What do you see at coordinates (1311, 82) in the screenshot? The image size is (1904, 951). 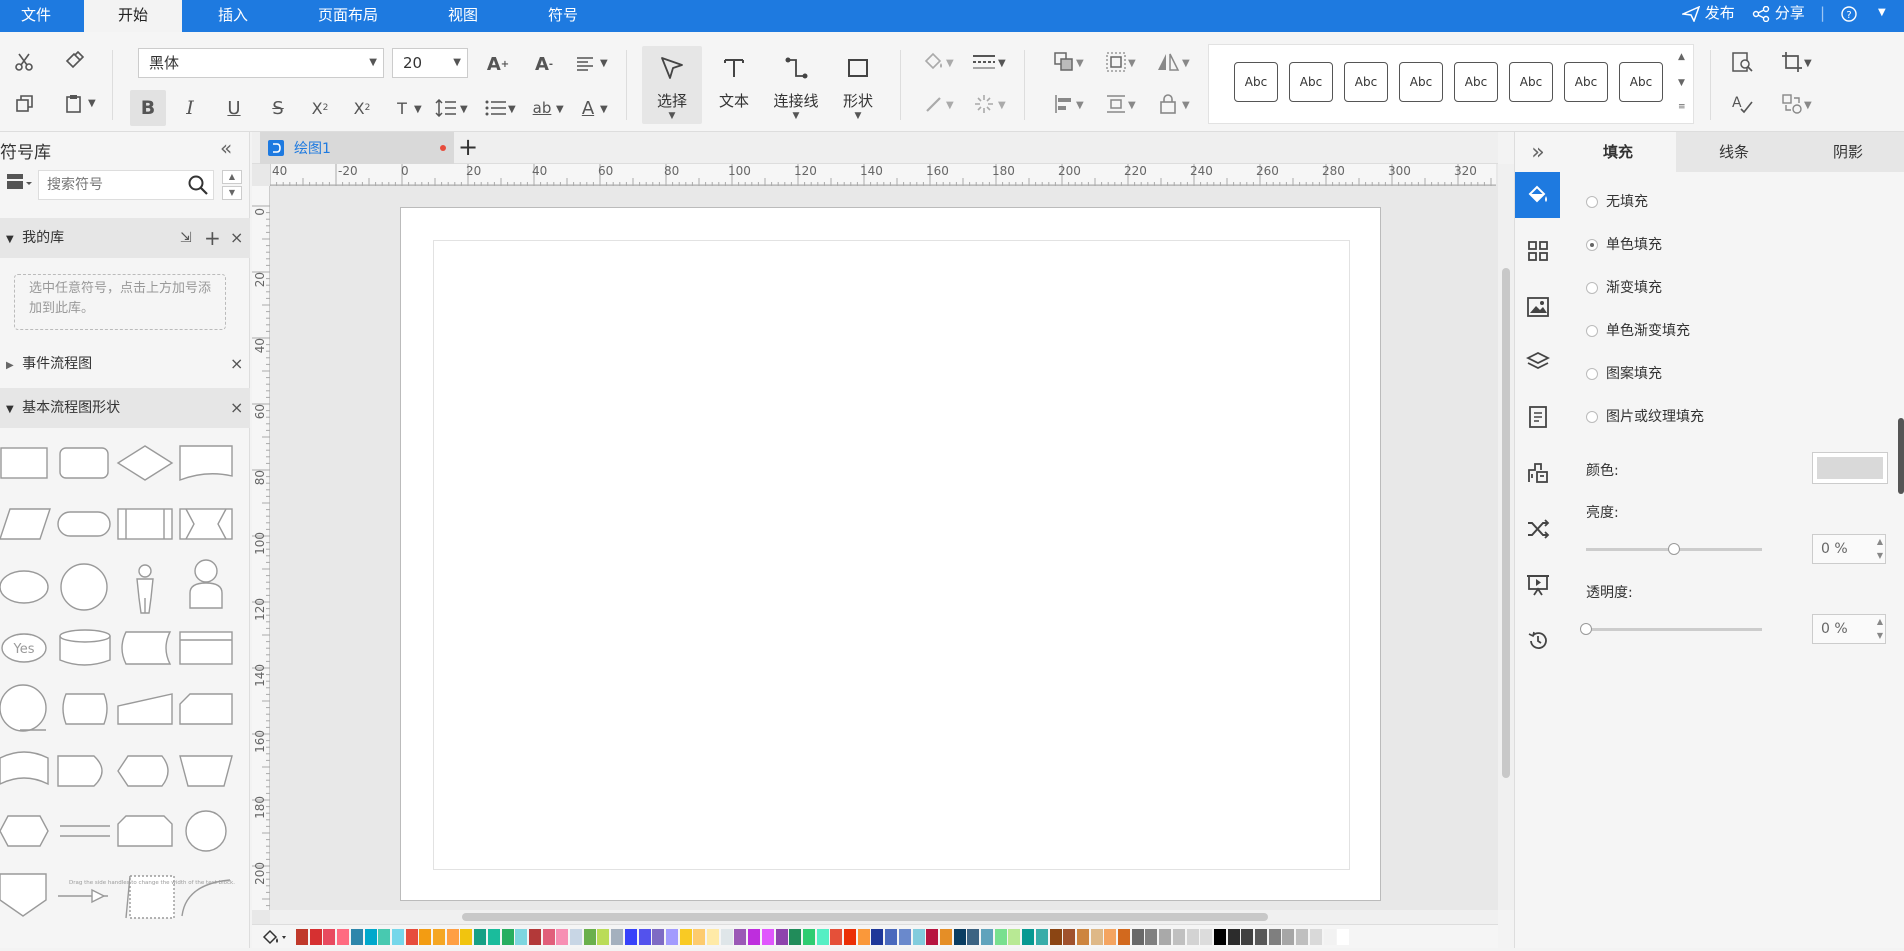 I see `style-preset-2: Abc` at bounding box center [1311, 82].